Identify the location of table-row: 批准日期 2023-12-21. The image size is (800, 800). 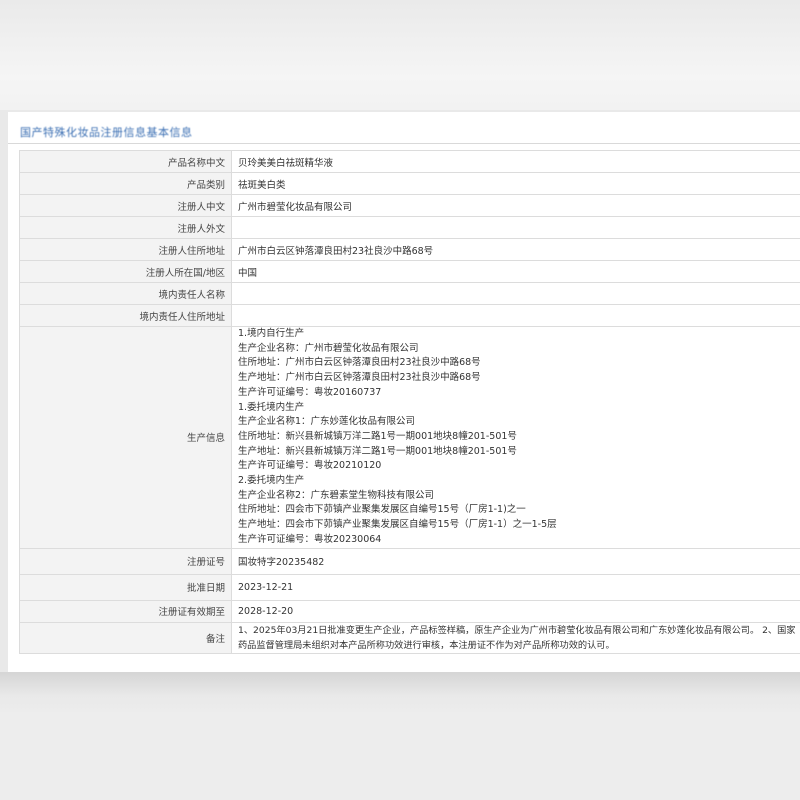
(409, 587).